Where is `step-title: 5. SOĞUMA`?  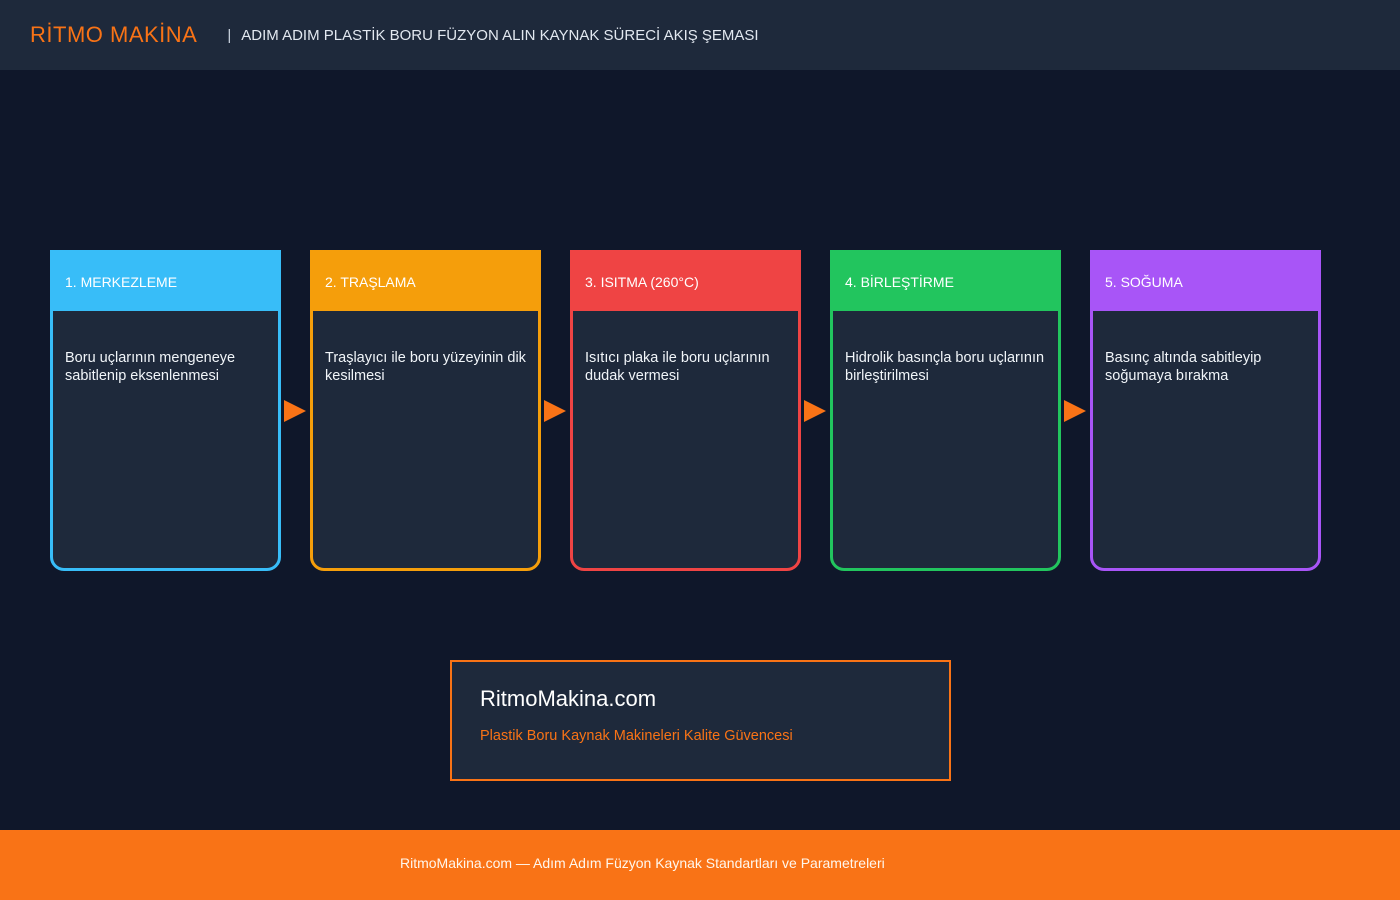
step-title: 5. SOĞUMA is located at coordinates (1144, 282).